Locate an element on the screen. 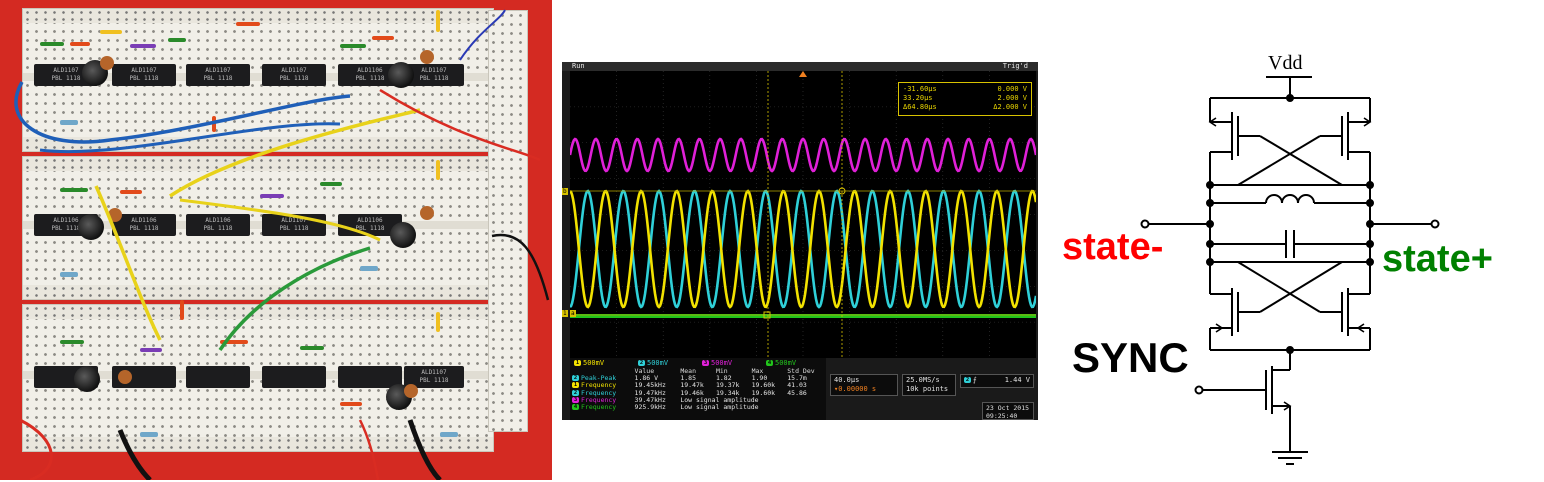 Image resolution: width=1544 pixels, height=482 pixels. scope-top-bar: Run Trig'd is located at coordinates (800, 66).